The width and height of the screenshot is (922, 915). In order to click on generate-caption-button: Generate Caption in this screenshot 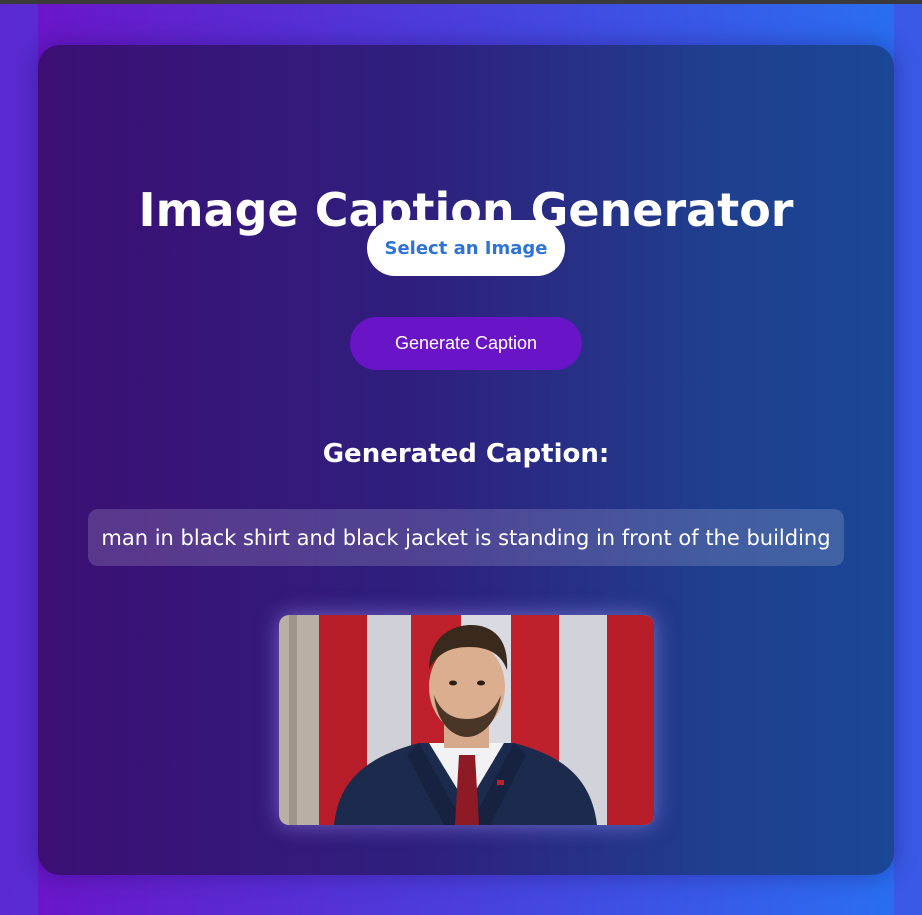, I will do `click(466, 343)`.